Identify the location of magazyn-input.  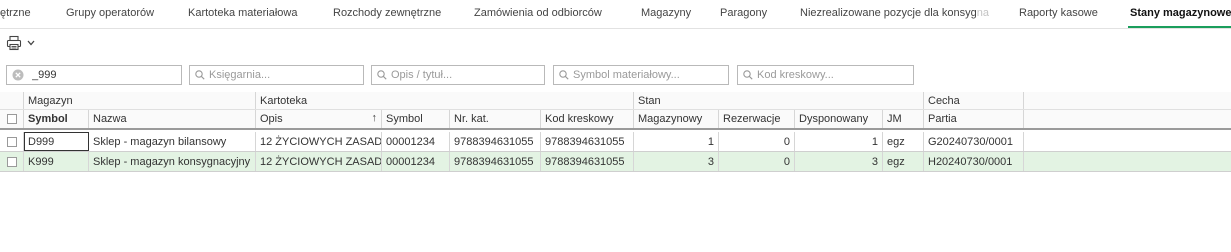
(102, 75).